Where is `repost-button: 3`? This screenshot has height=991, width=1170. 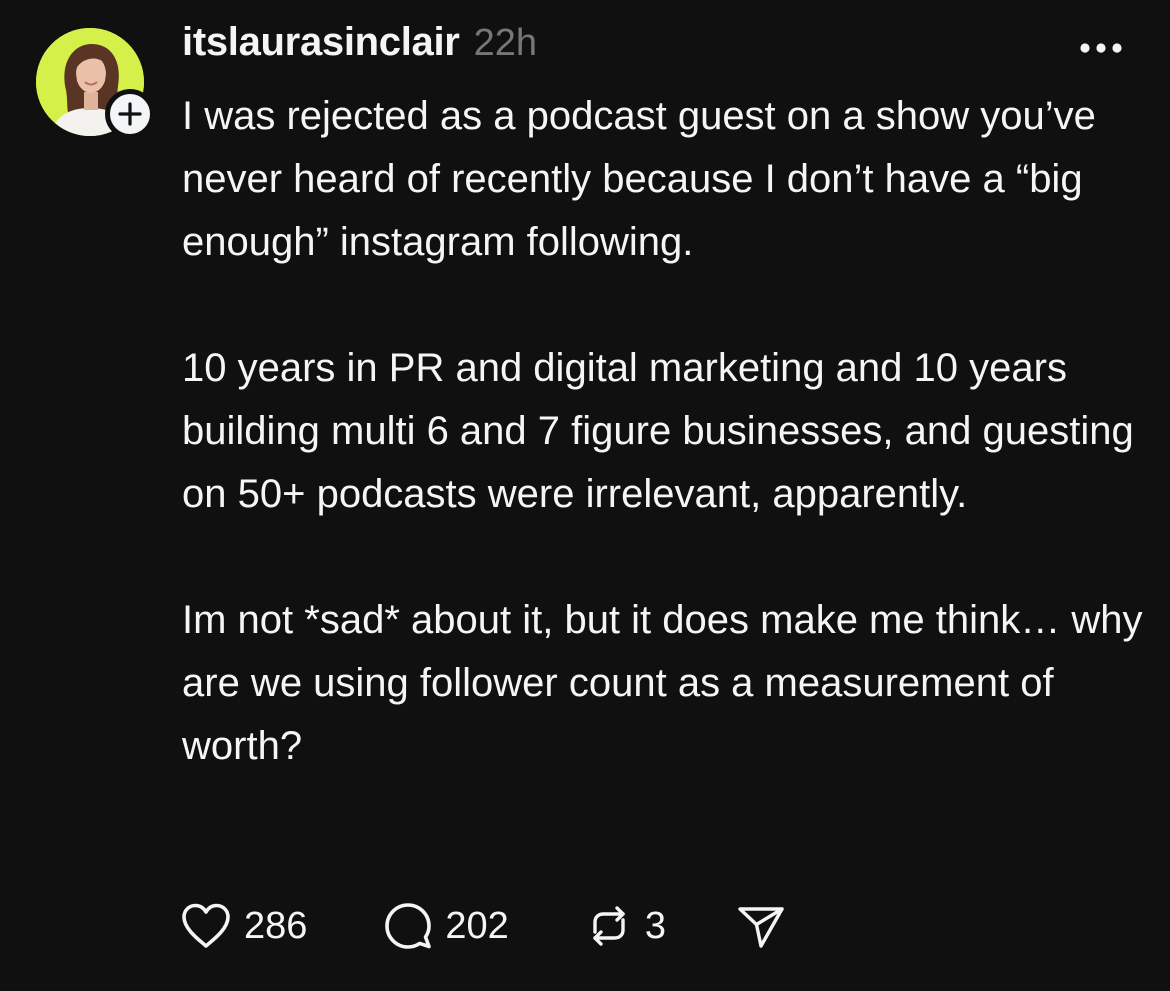 repost-button: 3 is located at coordinates (625, 926).